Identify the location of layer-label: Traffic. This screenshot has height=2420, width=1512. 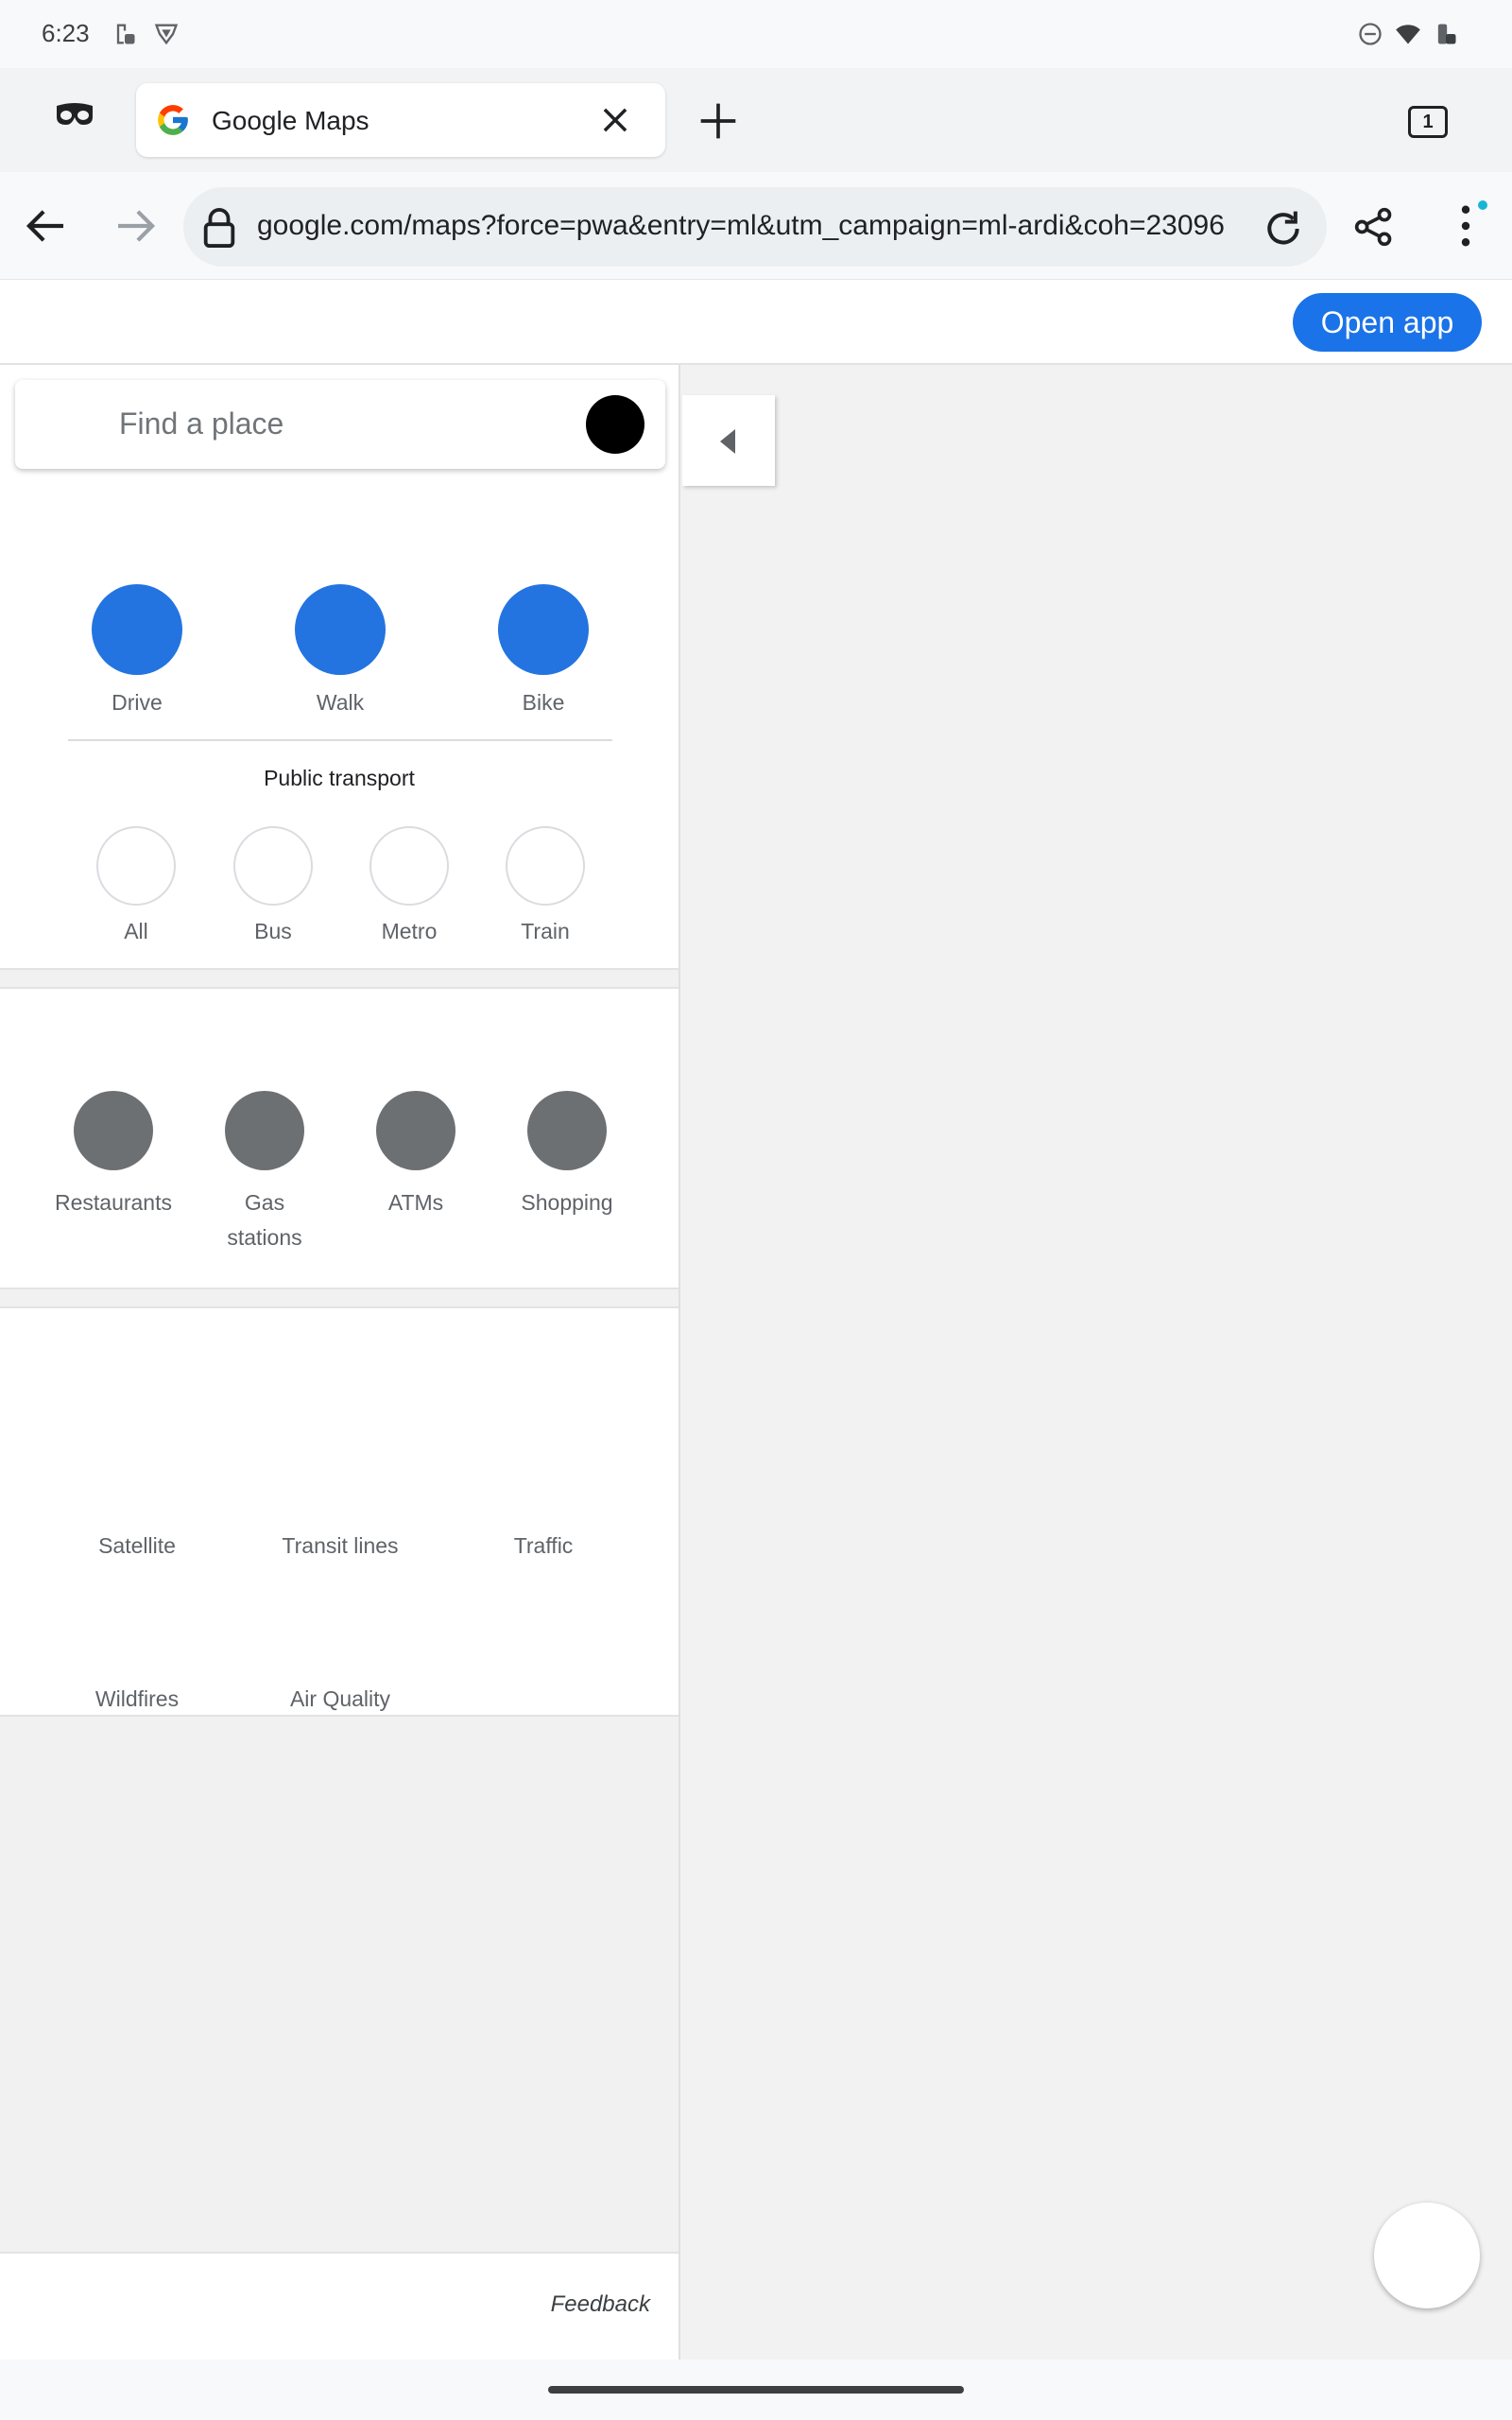
(543, 1545).